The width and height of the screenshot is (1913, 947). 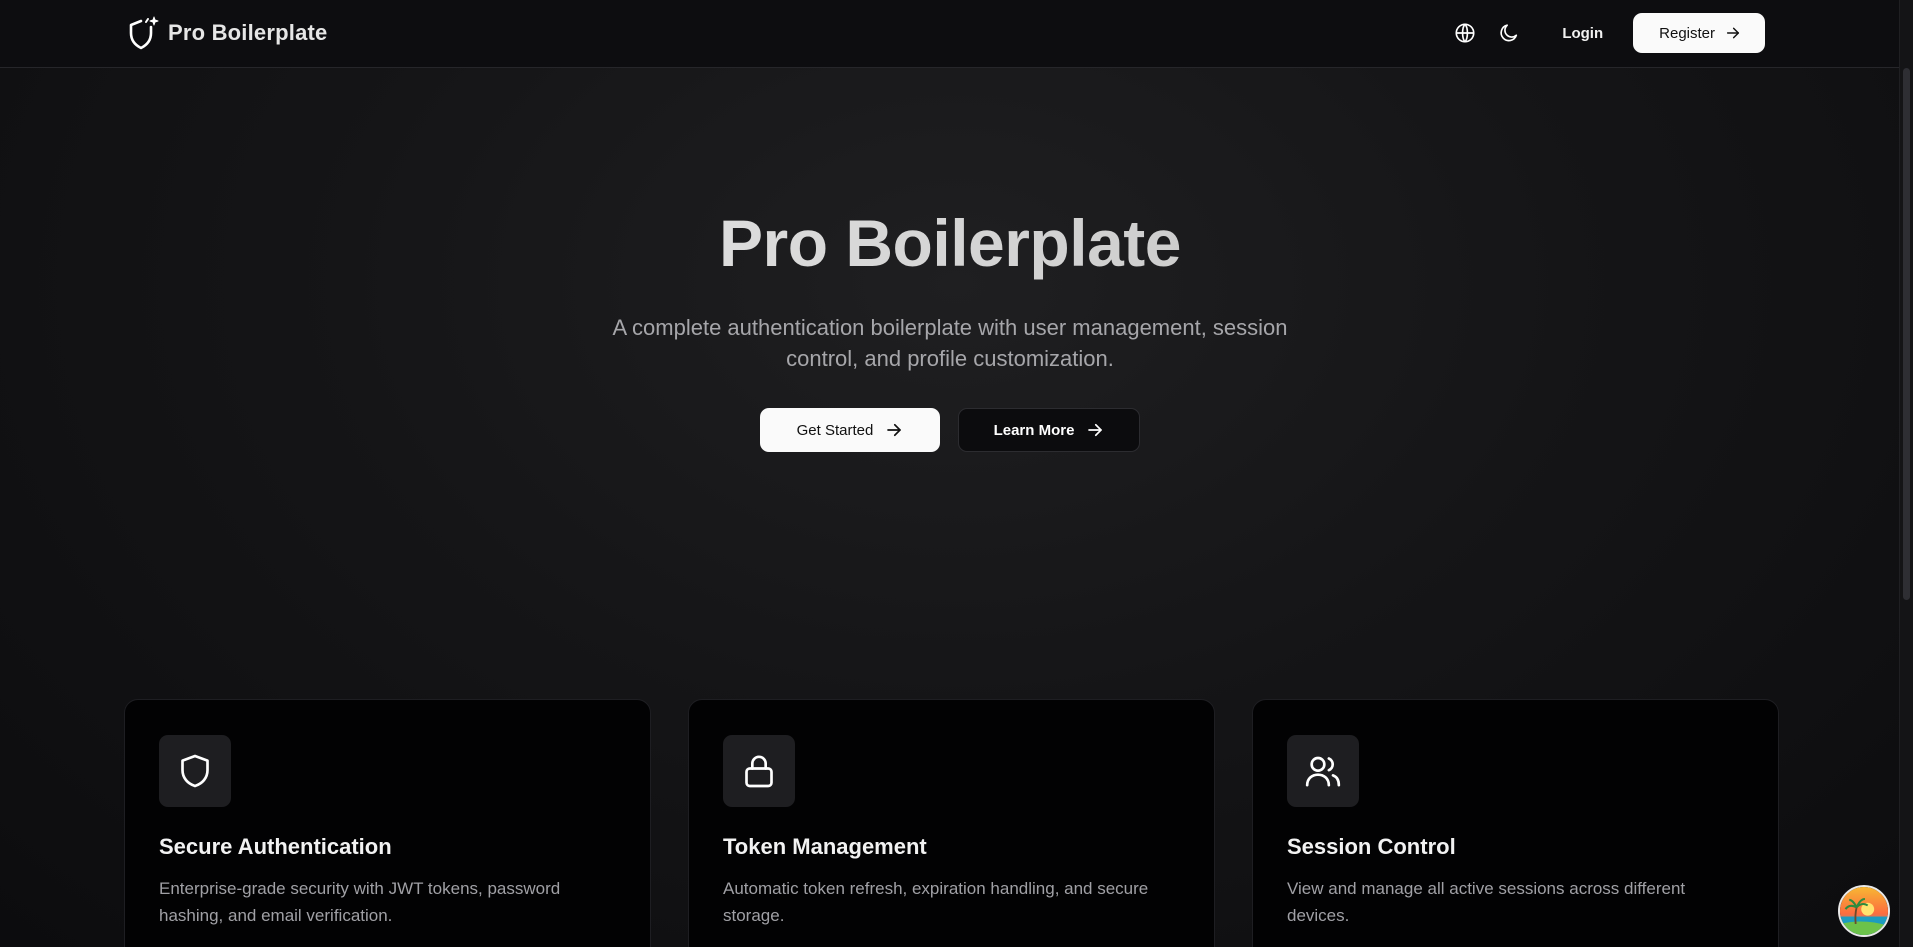 I want to click on page-scrollbar, so click(x=1906, y=473).